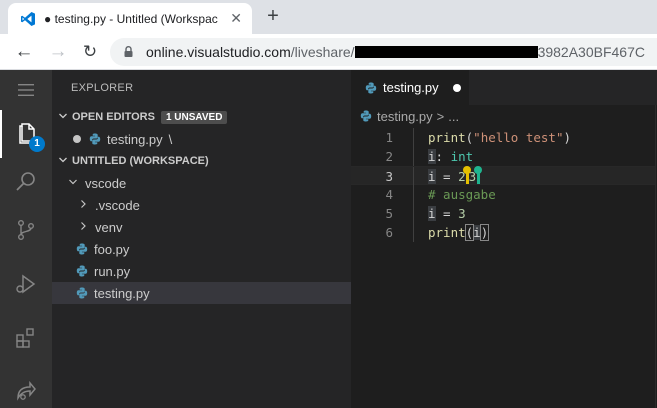  Describe the element at coordinates (201, 293) in the screenshot. I see `tree-item-testing-py: testing.py` at that location.